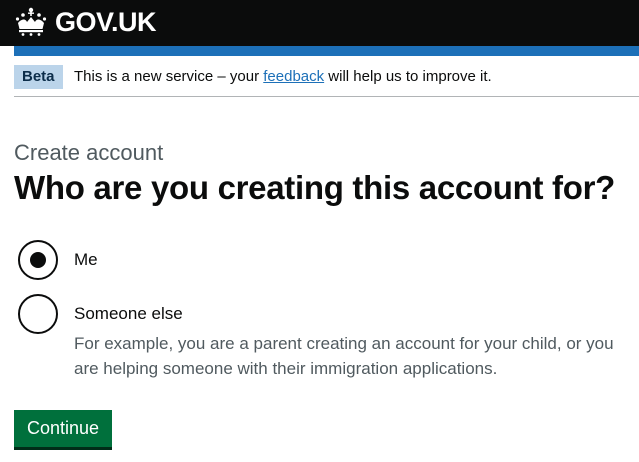 The width and height of the screenshot is (639, 462). What do you see at coordinates (326, 51) in the screenshot?
I see `header-stripe` at bounding box center [326, 51].